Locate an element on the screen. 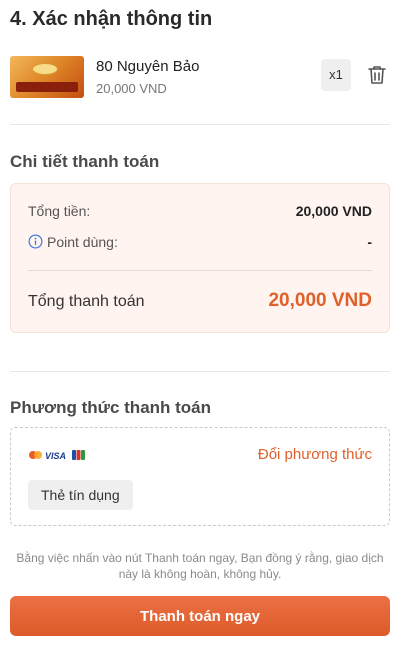  confirm-section-title: 4. Xác nhận thông tin is located at coordinates (111, 19).